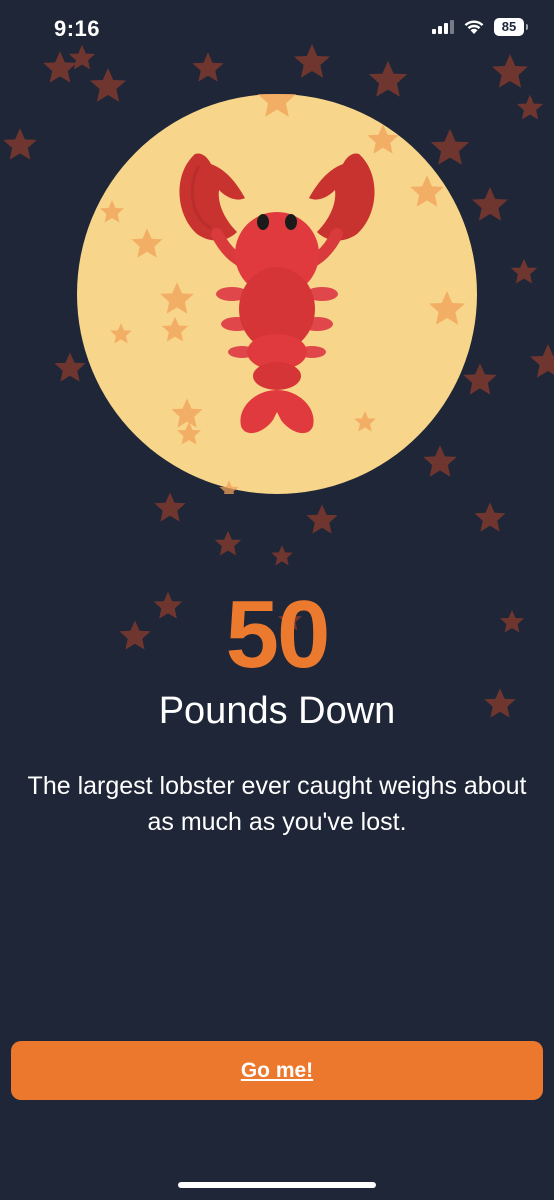 Image resolution: width=554 pixels, height=1200 pixels. What do you see at coordinates (474, 27) in the screenshot?
I see `wifi-icon` at bounding box center [474, 27].